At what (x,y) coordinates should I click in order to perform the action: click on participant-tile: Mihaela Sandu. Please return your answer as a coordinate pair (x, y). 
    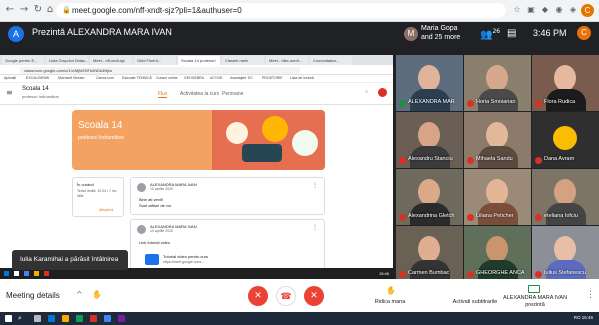
    Looking at the image, I should click on (497, 140).